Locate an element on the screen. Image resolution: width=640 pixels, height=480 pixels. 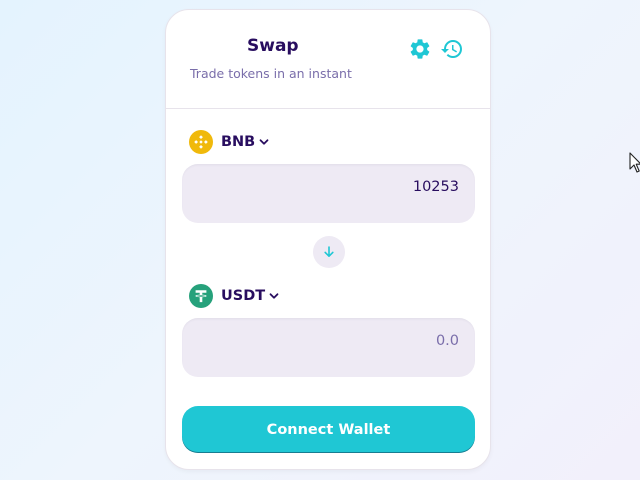
swap-header: Swap Trade tokens in an instant is located at coordinates (328, 59).